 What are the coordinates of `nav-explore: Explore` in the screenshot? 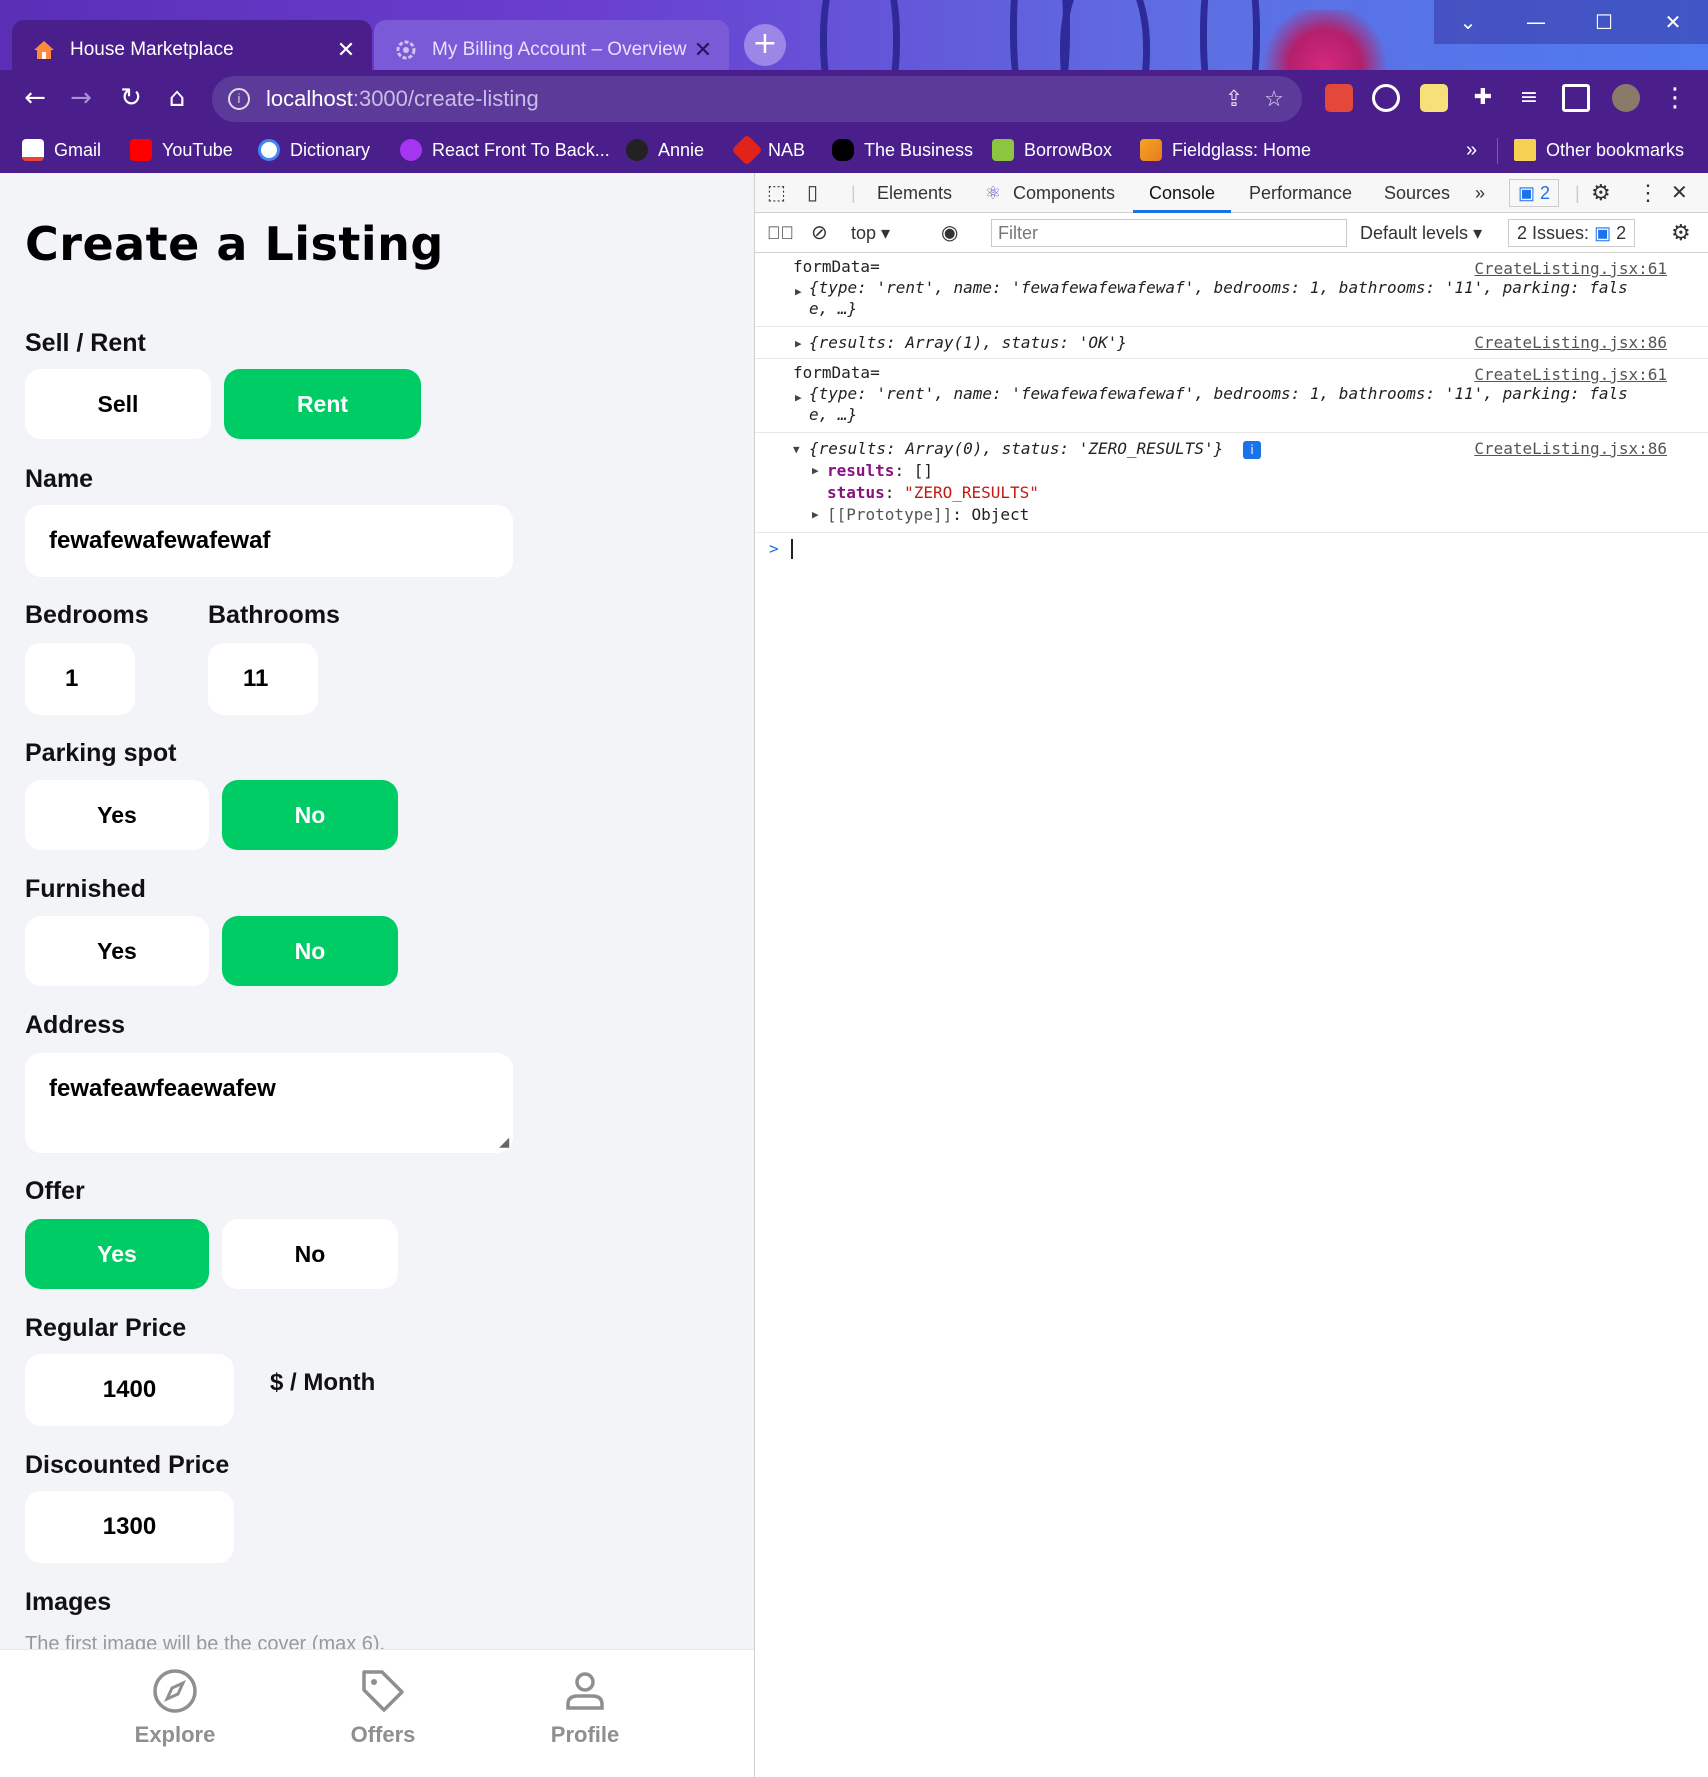 It's located at (175, 1708).